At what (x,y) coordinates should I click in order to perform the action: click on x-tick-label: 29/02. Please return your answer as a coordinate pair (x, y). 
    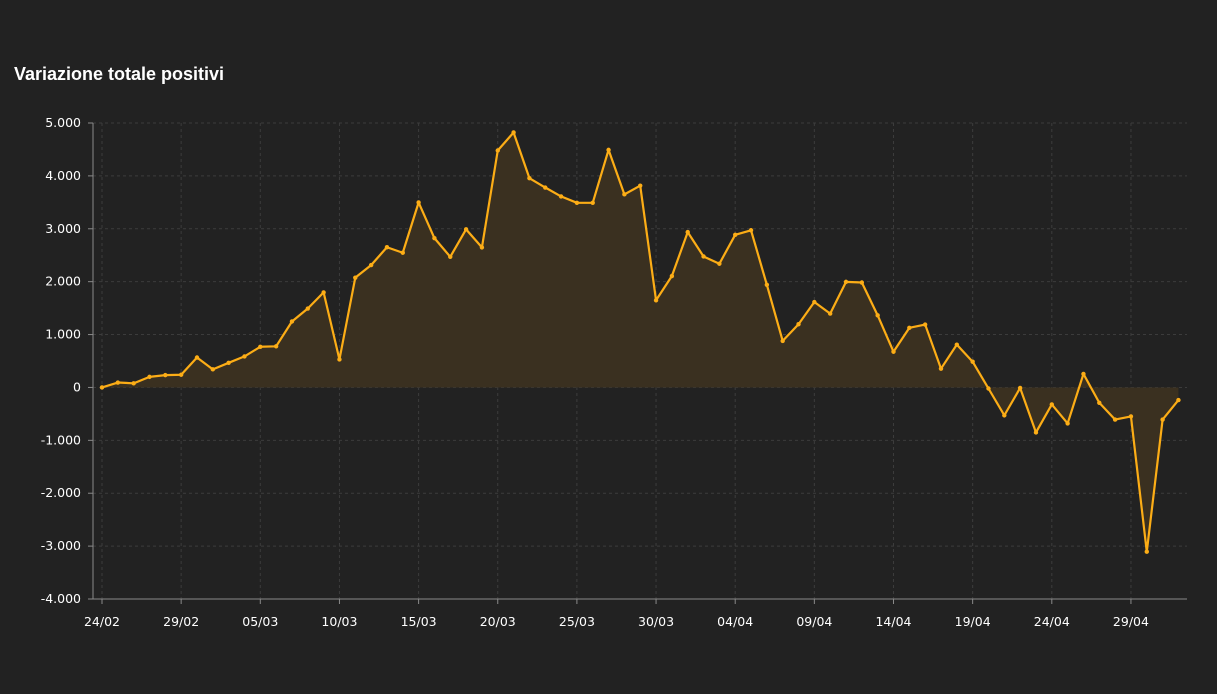
    Looking at the image, I should click on (181, 621).